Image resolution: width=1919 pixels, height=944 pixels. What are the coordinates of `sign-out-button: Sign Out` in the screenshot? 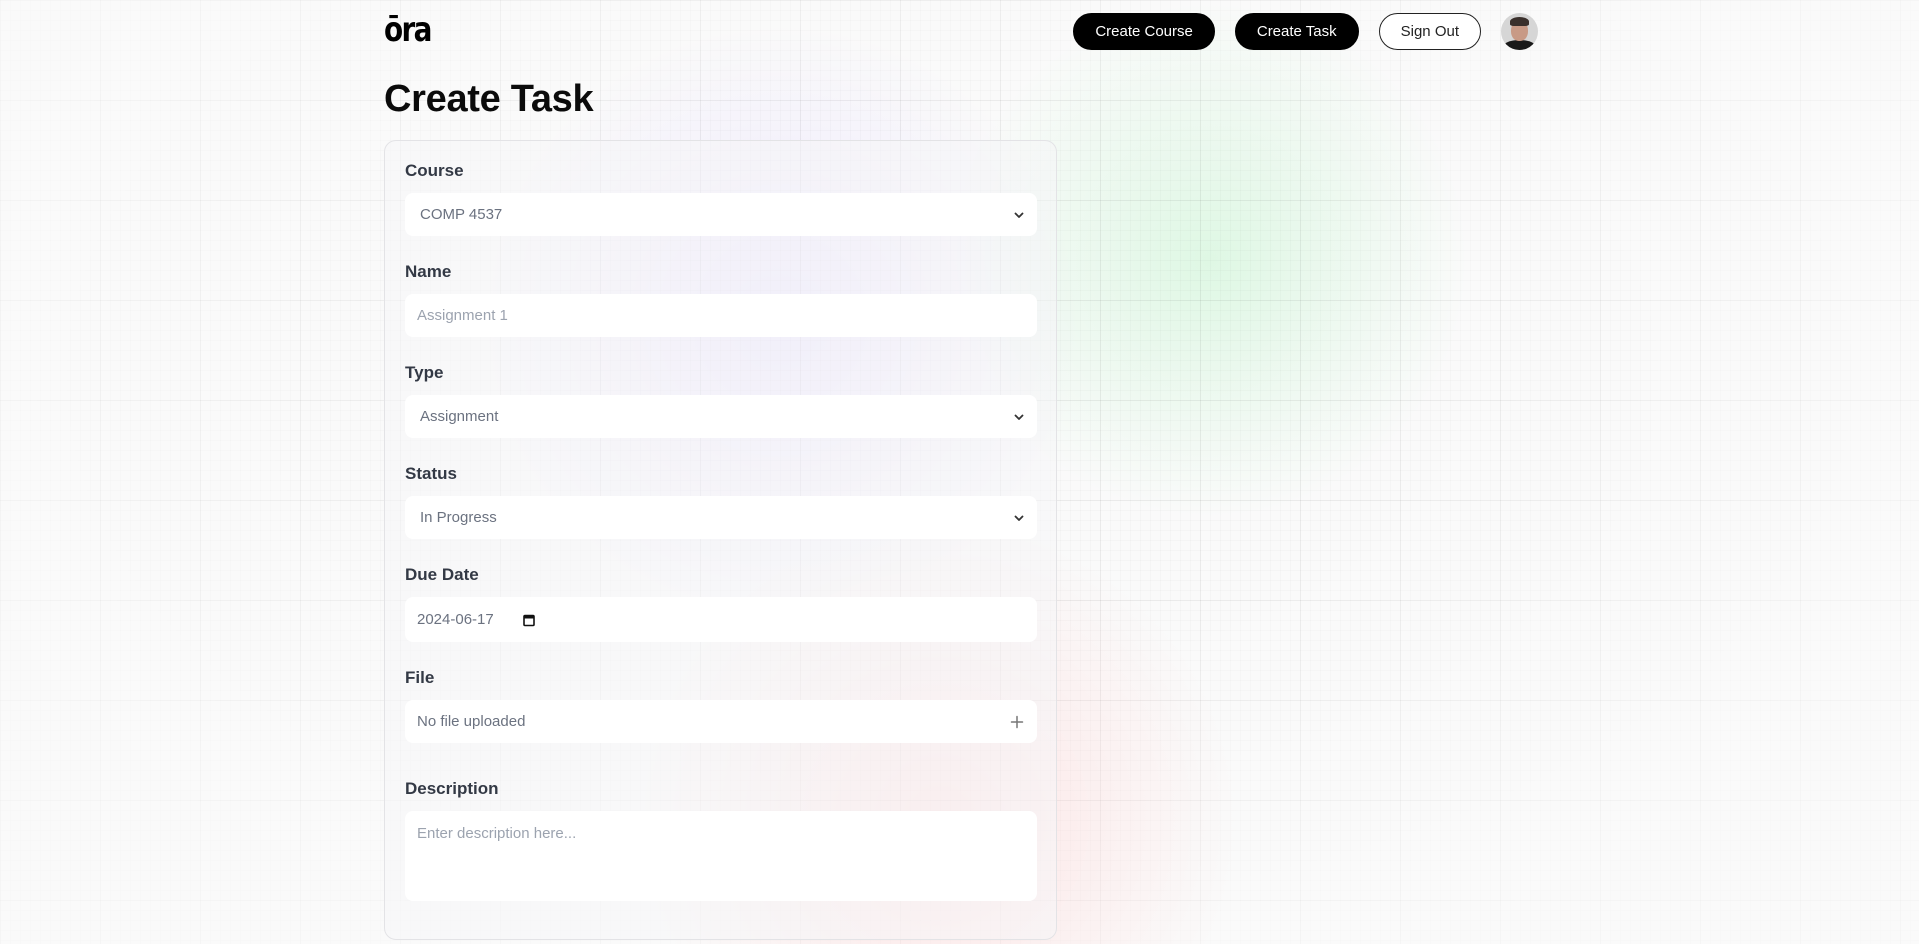 It's located at (1429, 31).